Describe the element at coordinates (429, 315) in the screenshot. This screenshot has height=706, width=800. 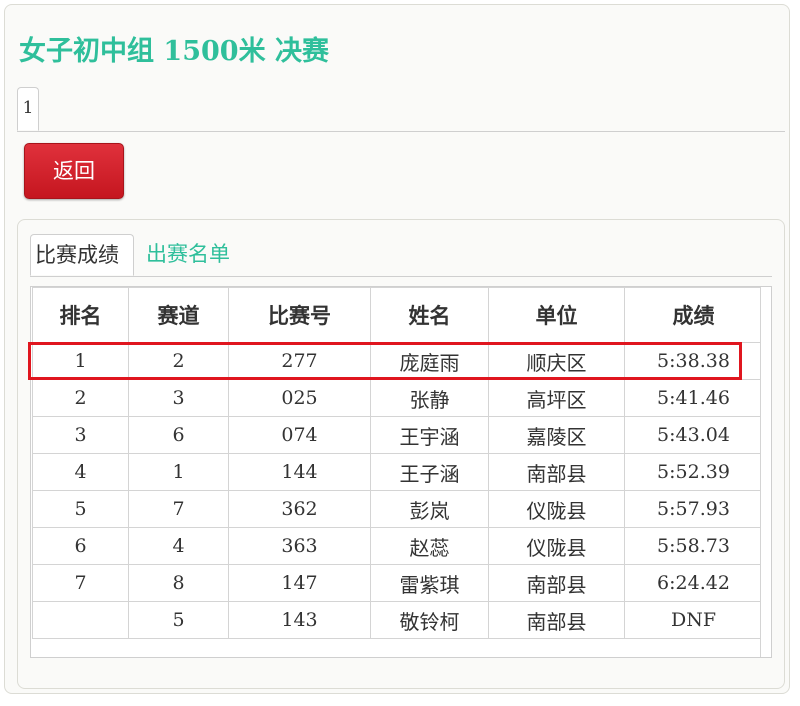
I see `header-name: 姓名` at that location.